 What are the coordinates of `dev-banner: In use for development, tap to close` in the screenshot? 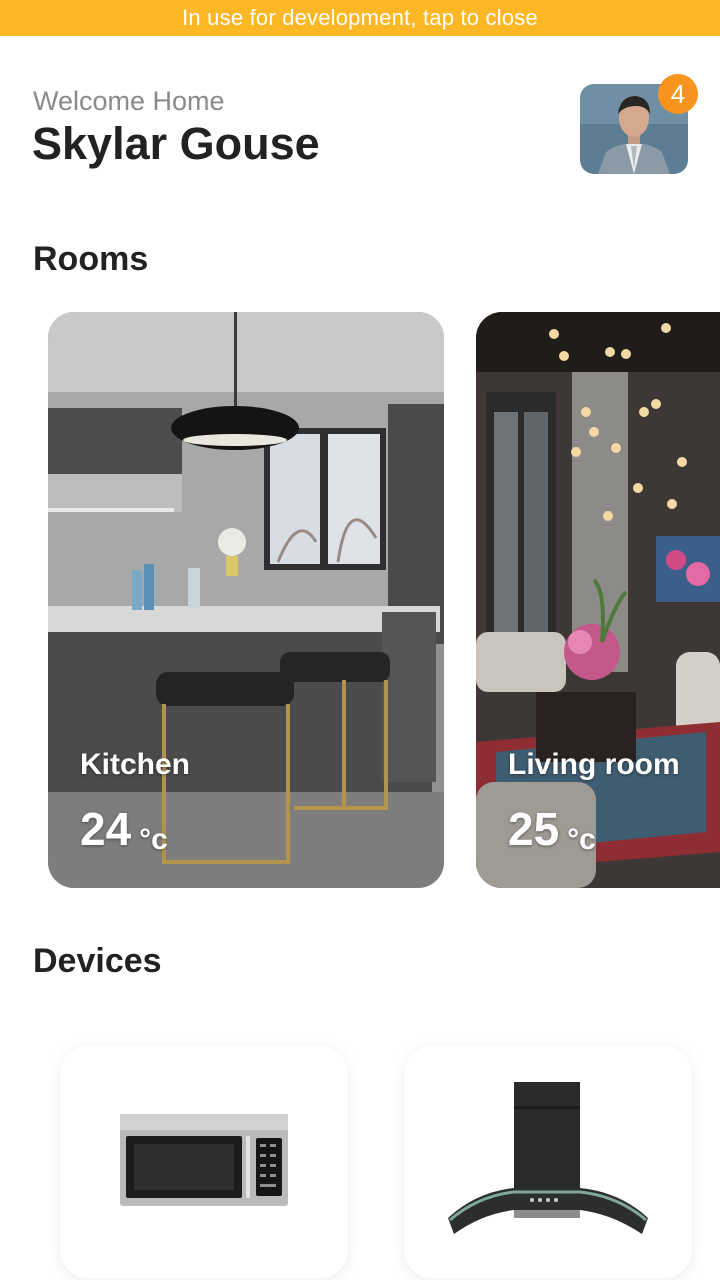 It's located at (360, 18).